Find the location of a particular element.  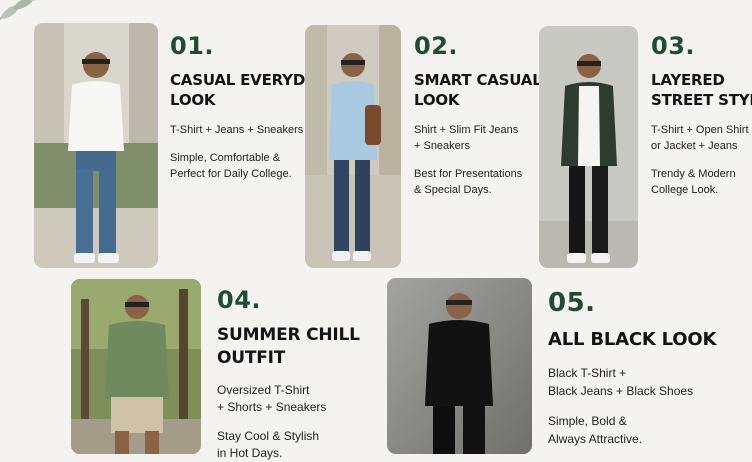

outfit-title: SUMMER CHILL OUTFIT is located at coordinates (292, 347).